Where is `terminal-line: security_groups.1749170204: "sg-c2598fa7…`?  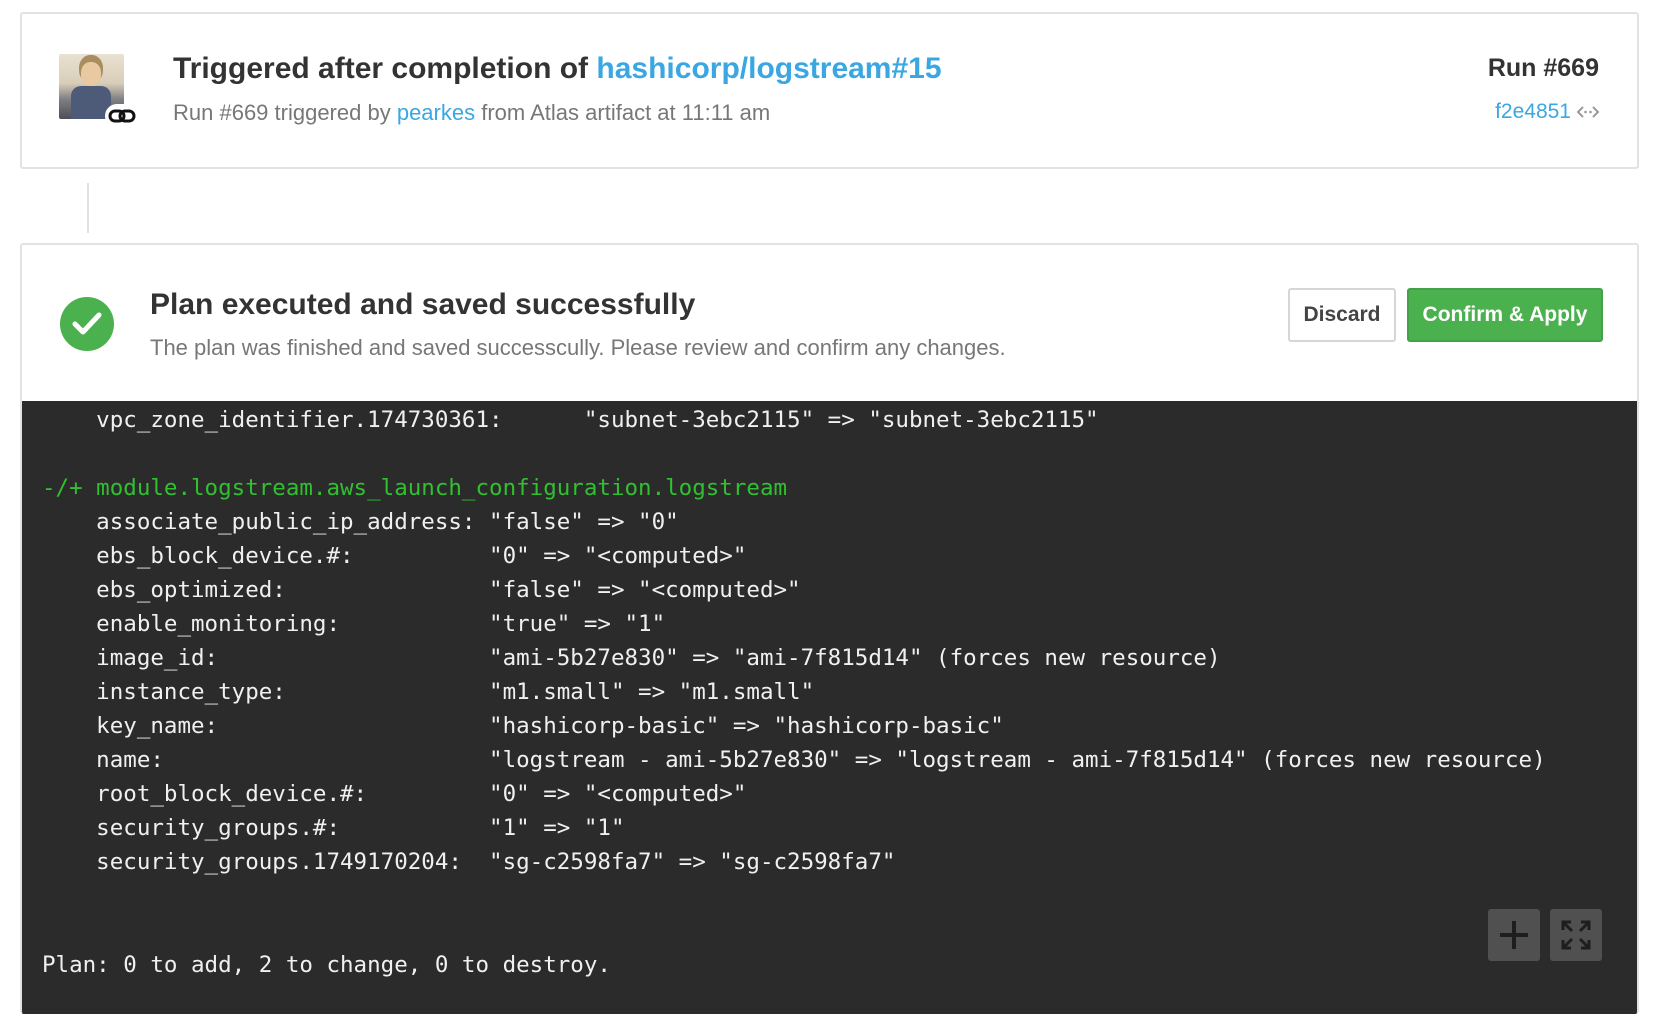
terminal-line: security_groups.1749170204: "sg-c2598fa7… is located at coordinates (469, 862).